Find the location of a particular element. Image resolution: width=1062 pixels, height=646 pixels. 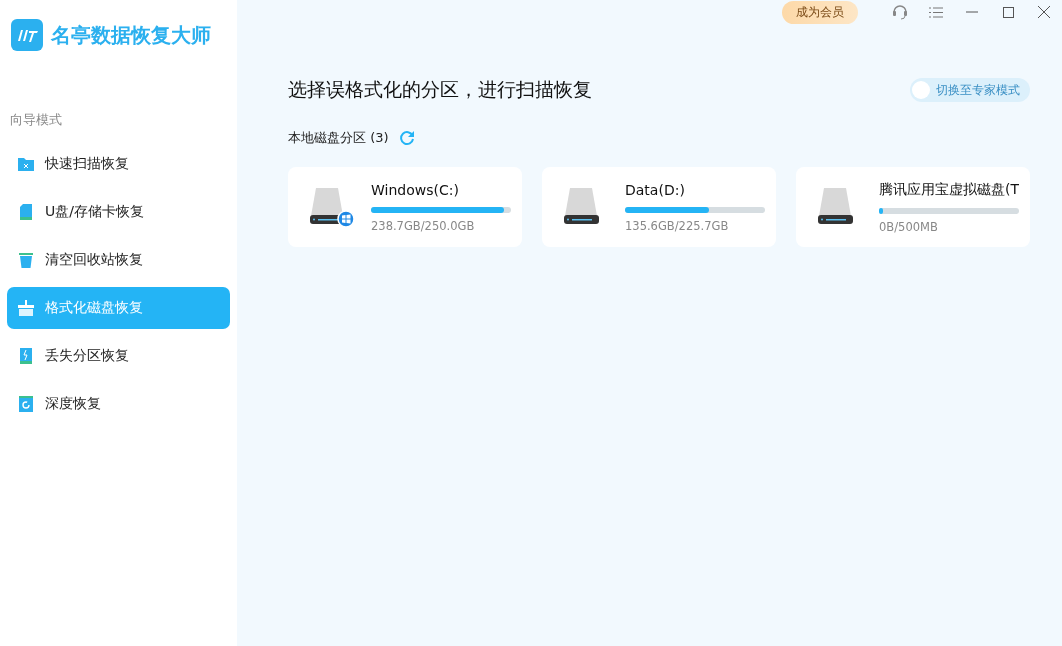

drive-name: Data(D:) is located at coordinates (655, 189).